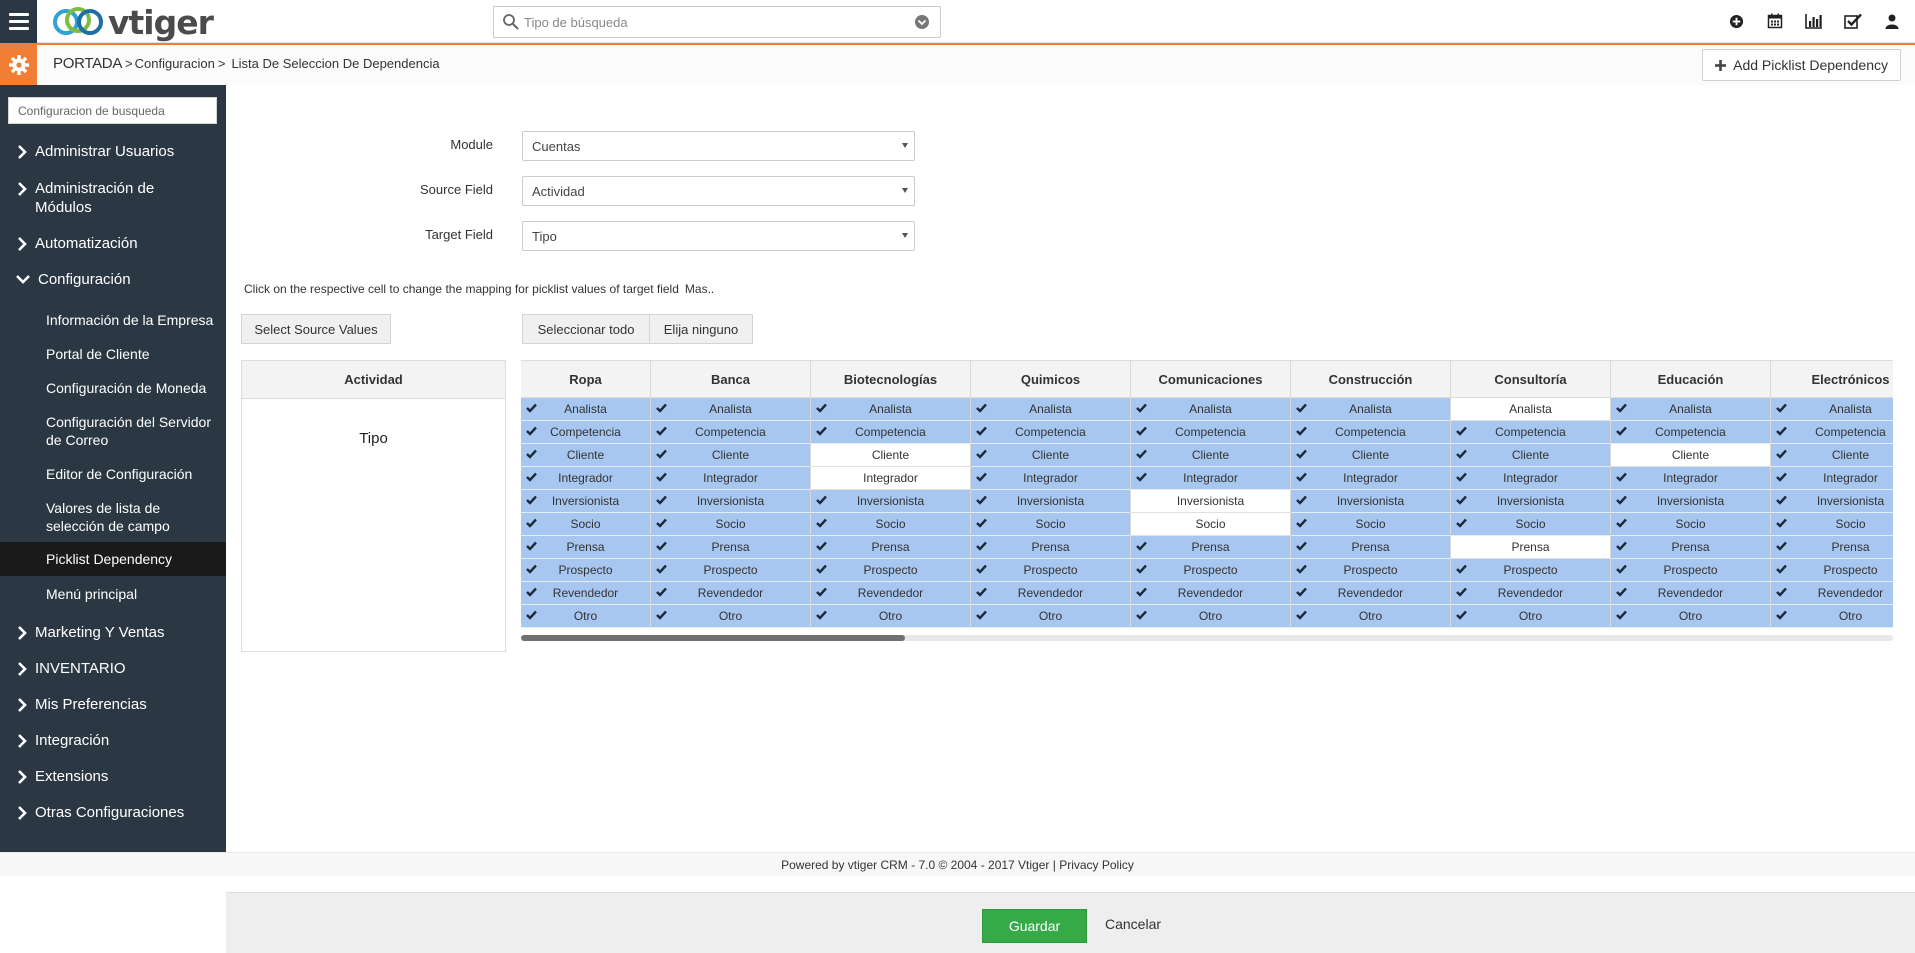 Image resolution: width=1915 pixels, height=953 pixels. Describe the element at coordinates (113, 517) in the screenshot. I see `sidebar-subitem-valores-lista: Valores de lista de selección de campo` at that location.